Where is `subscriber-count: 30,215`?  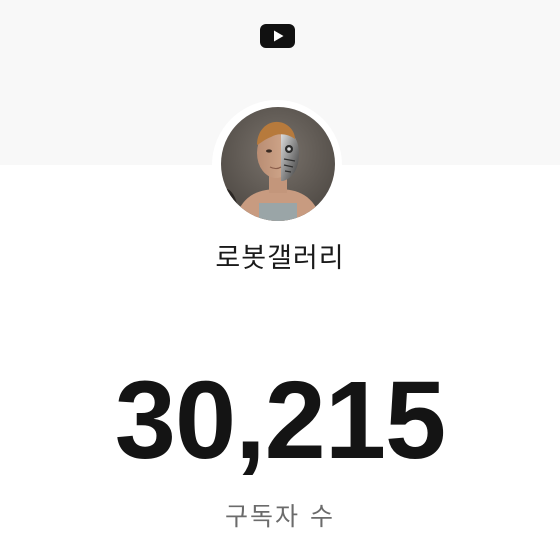
subscriber-count: 30,215 is located at coordinates (280, 420).